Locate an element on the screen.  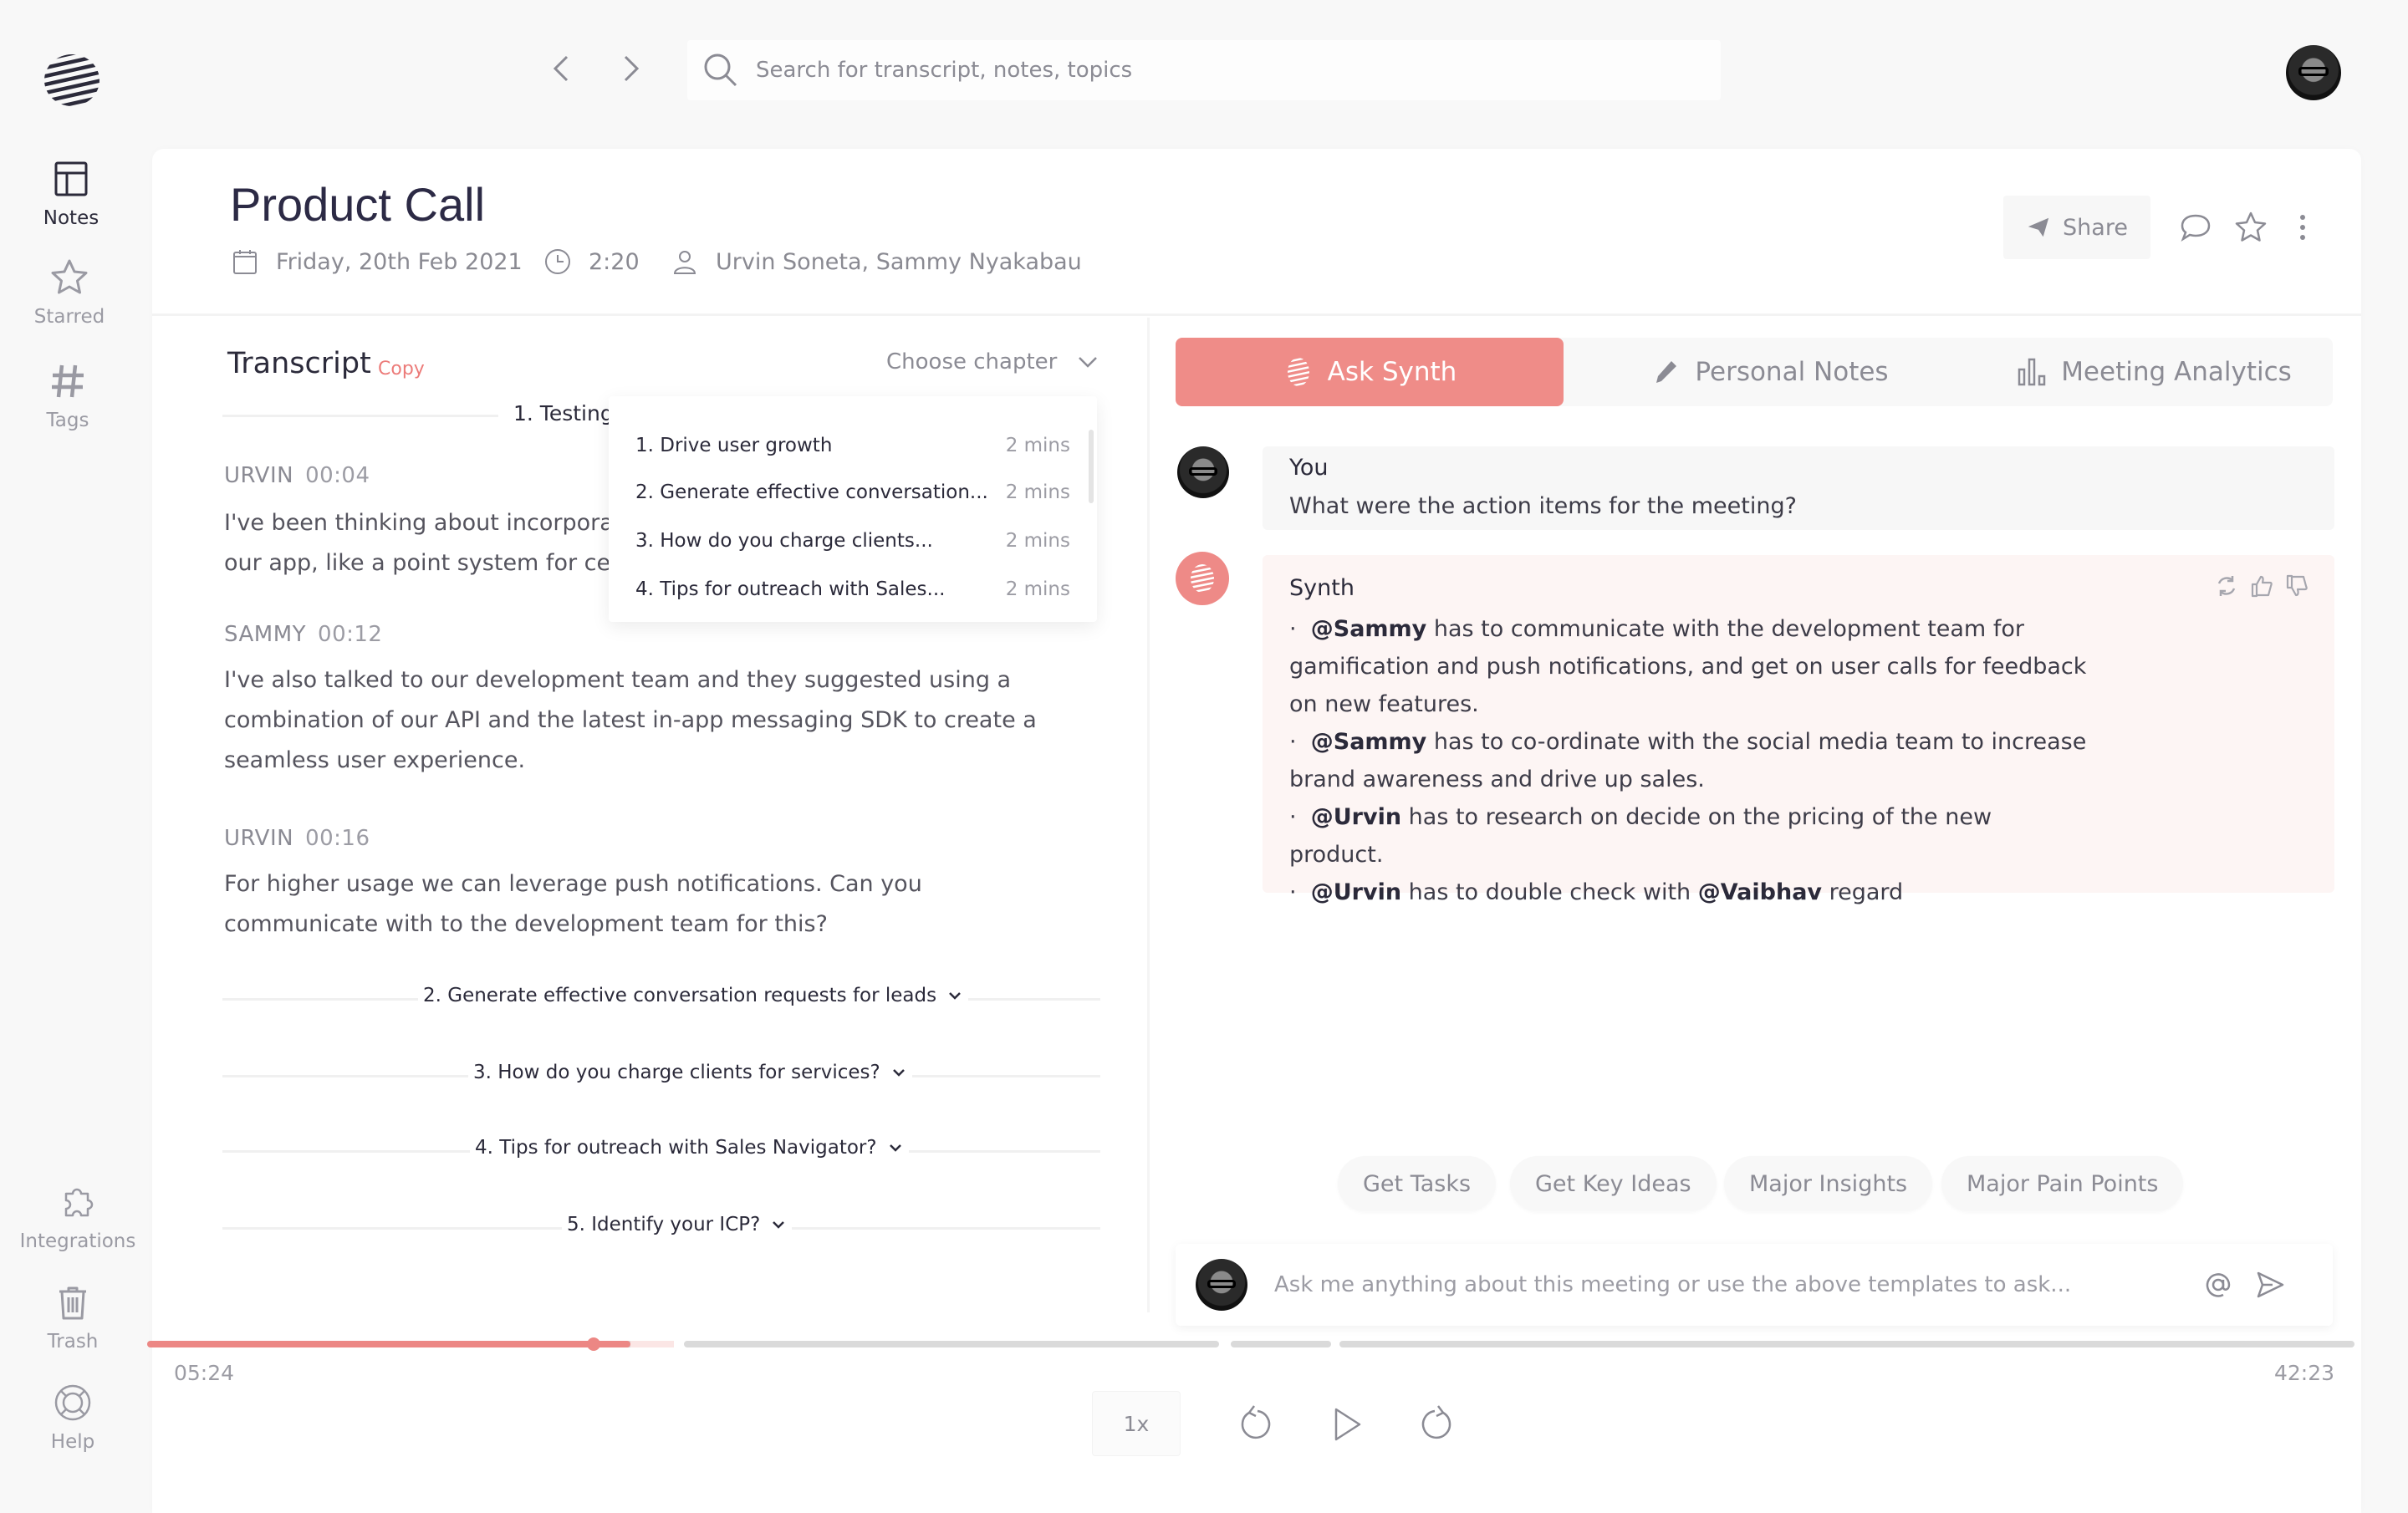
sidebar-item-label: Help is located at coordinates (73, 1442).